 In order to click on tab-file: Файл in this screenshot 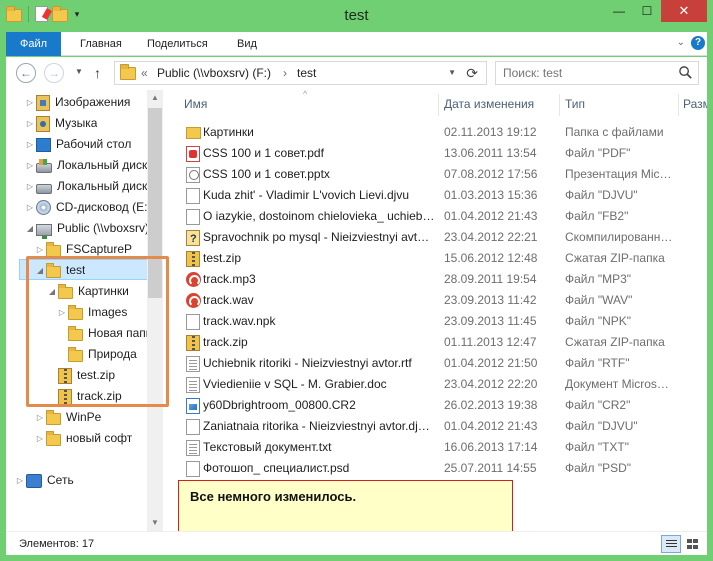, I will do `click(33, 44)`.